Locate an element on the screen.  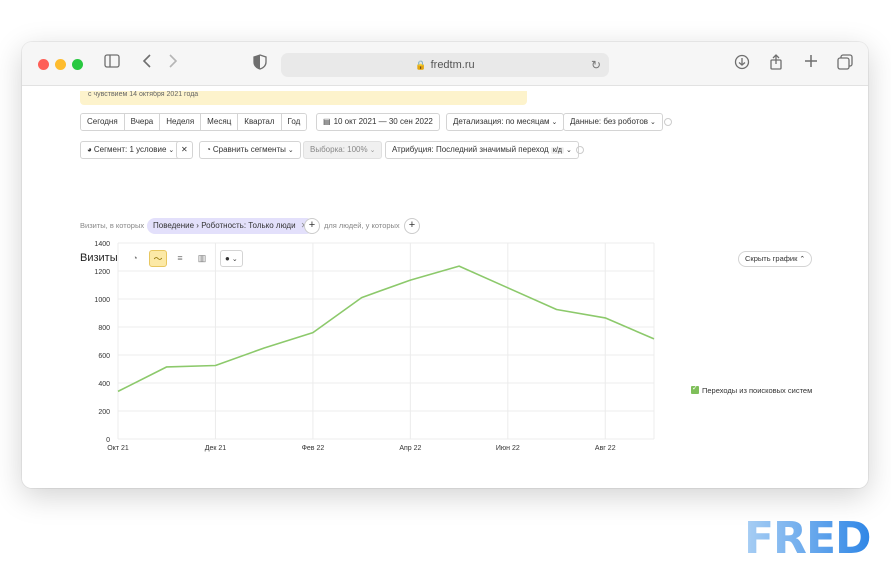
y-tick-label: 1000 is located at coordinates (102, 300).